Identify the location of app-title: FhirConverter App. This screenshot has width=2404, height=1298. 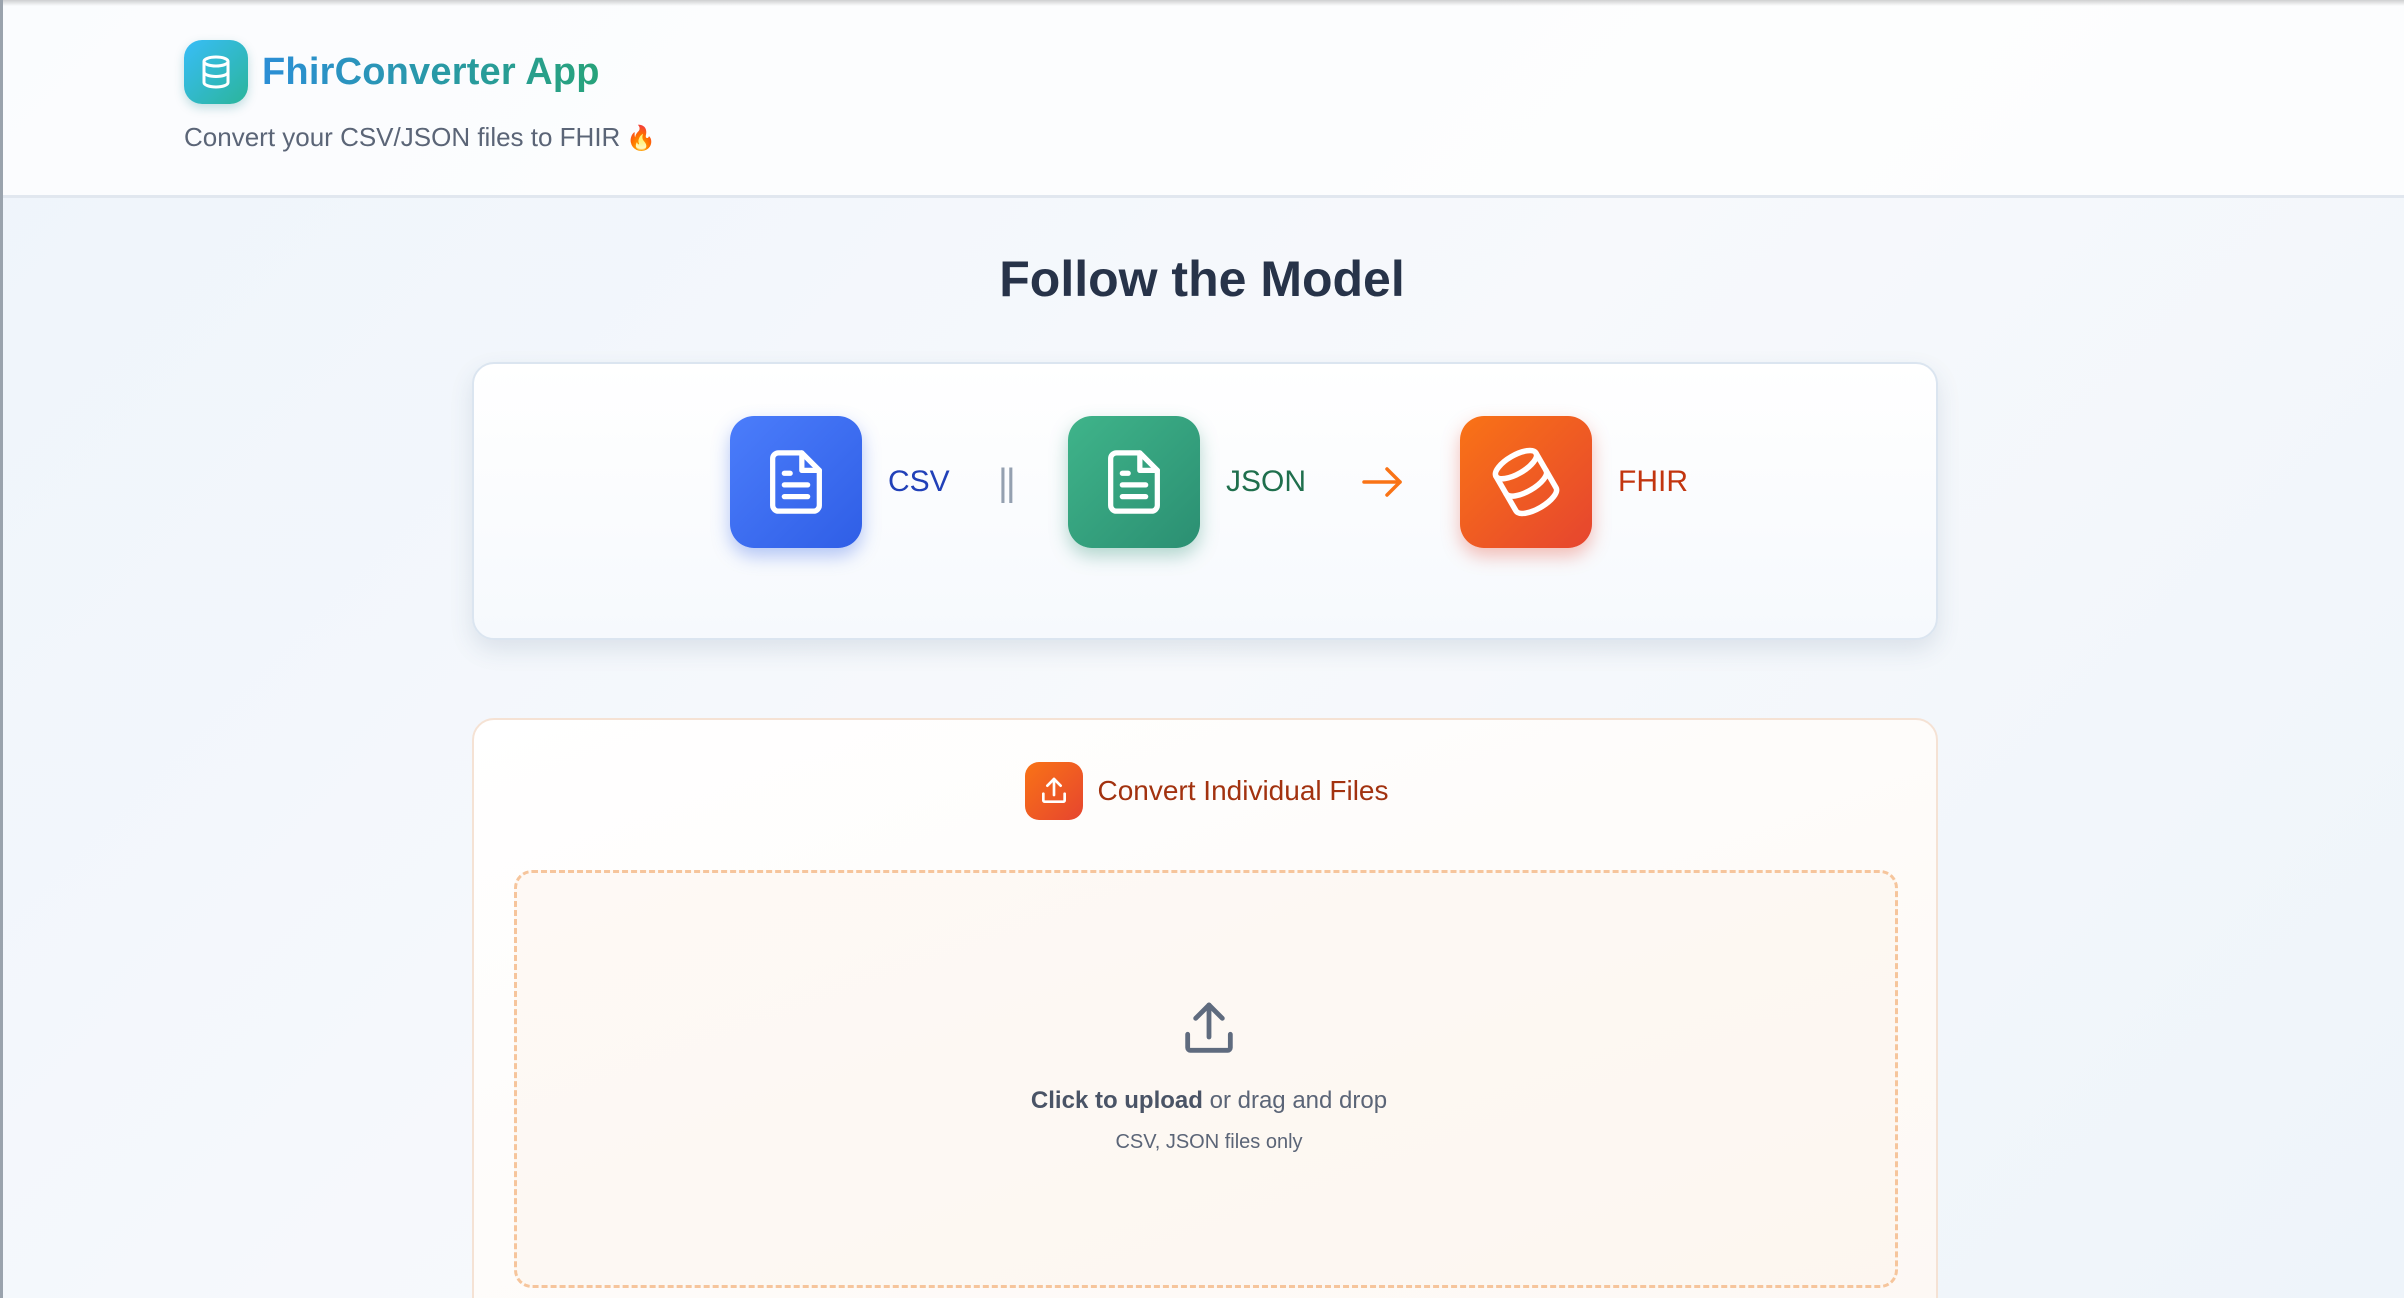
(431, 71).